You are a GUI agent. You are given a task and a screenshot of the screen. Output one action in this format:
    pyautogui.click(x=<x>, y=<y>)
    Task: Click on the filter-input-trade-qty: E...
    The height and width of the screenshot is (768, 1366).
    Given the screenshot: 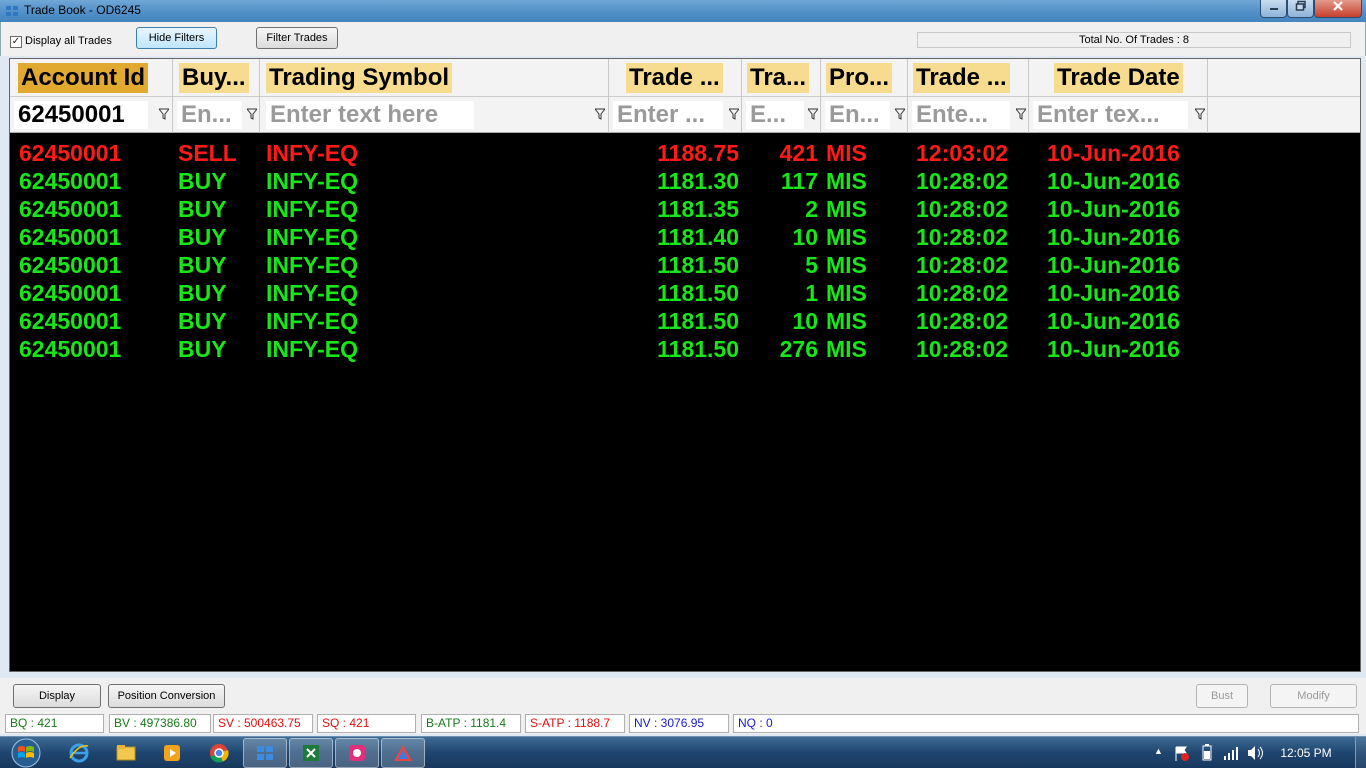 What is the action you would take?
    pyautogui.click(x=775, y=115)
    